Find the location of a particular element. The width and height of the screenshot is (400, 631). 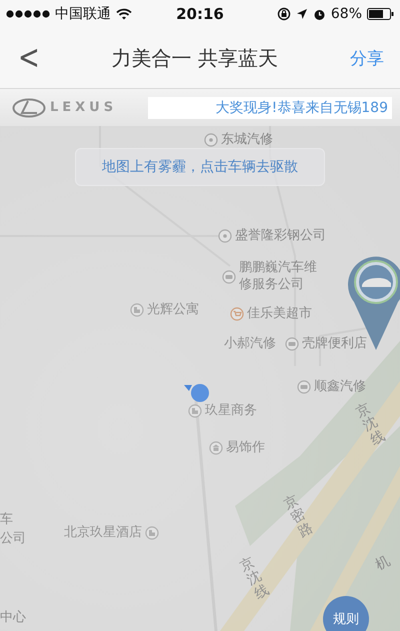

back-button: < is located at coordinates (29, 58).